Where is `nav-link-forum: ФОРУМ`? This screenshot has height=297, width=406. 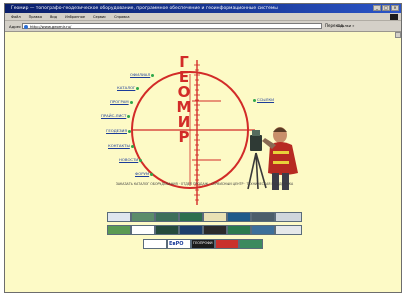
nav-link-forum: ФОРУМ is located at coordinates (144, 173).